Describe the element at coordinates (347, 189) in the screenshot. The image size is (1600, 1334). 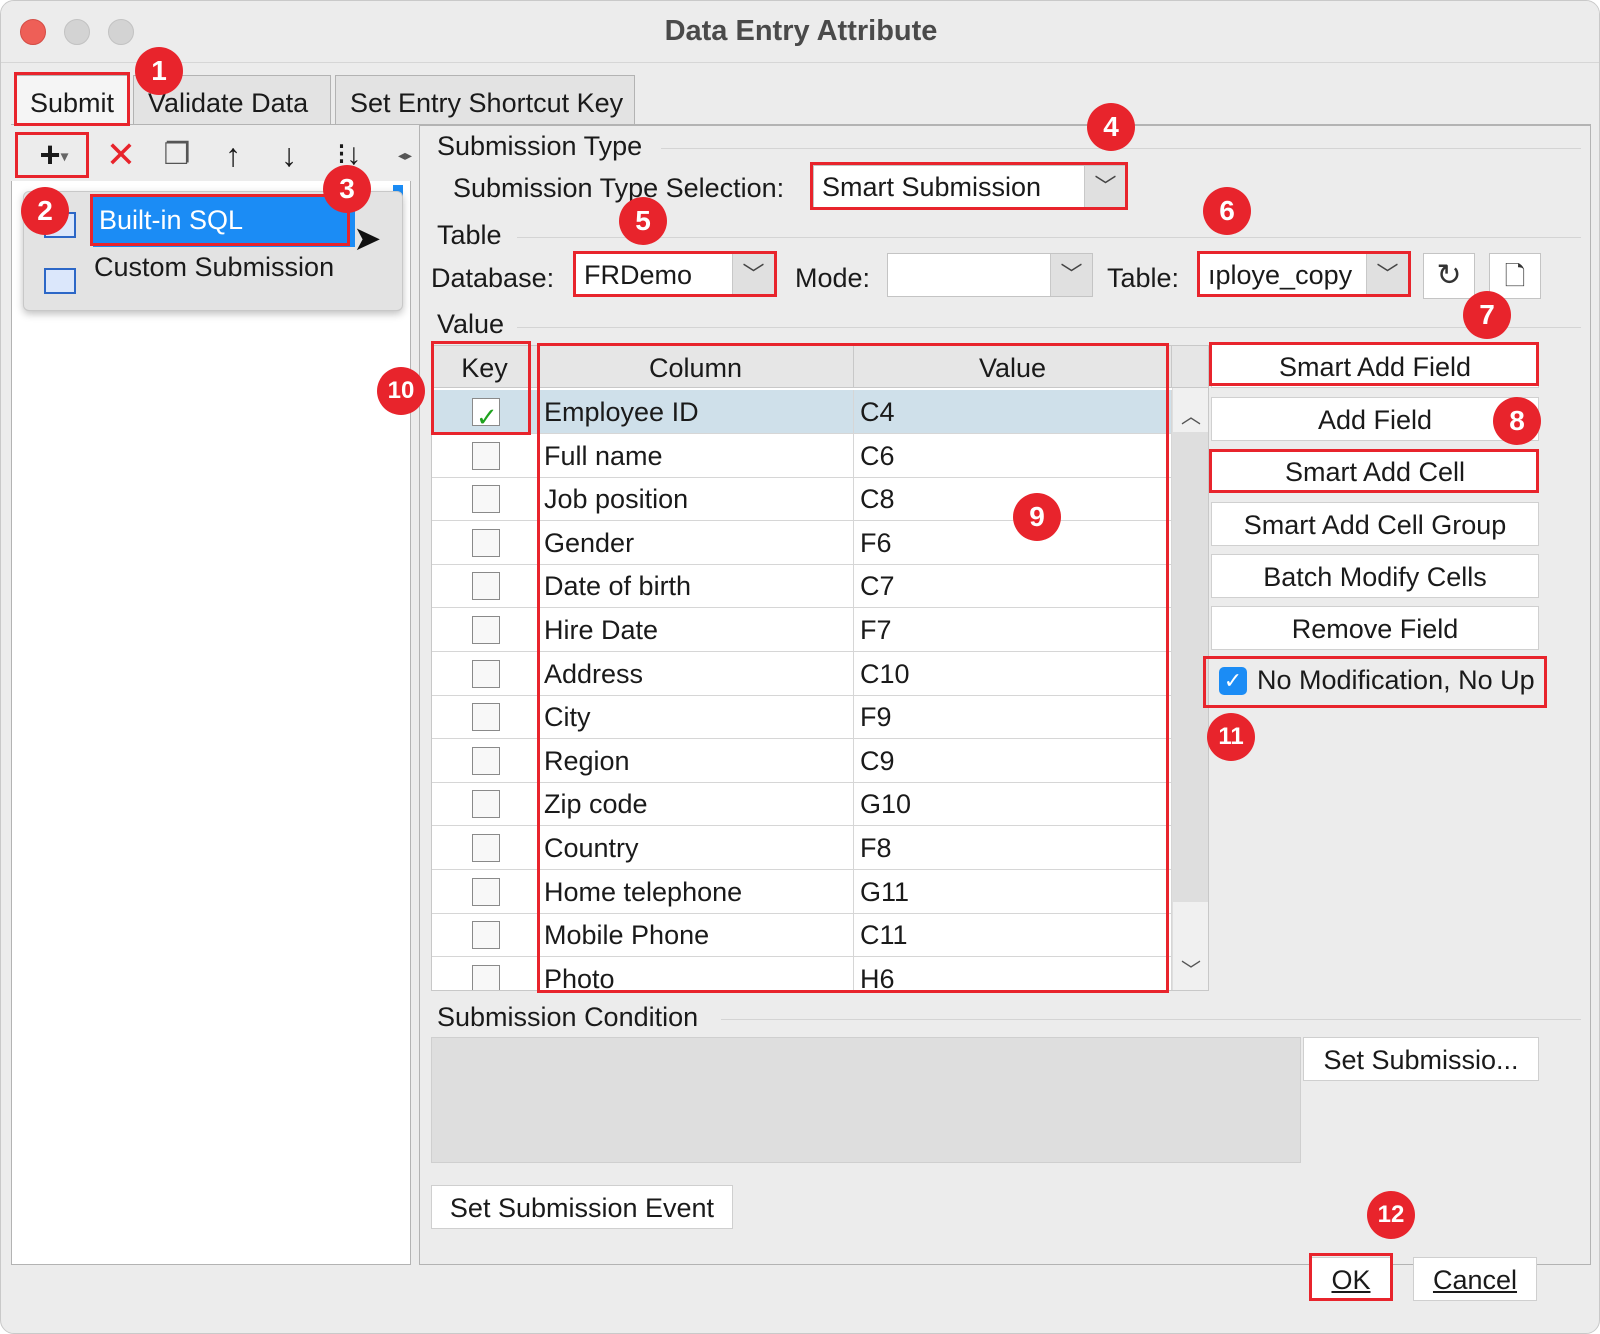
I see `annotation-badge: 3` at that location.